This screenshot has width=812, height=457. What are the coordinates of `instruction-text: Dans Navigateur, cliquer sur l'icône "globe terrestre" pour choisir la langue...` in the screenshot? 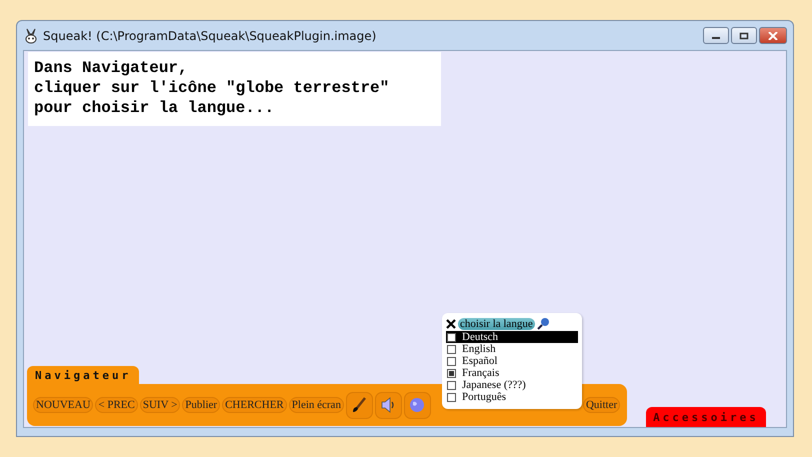 It's located at (234, 89).